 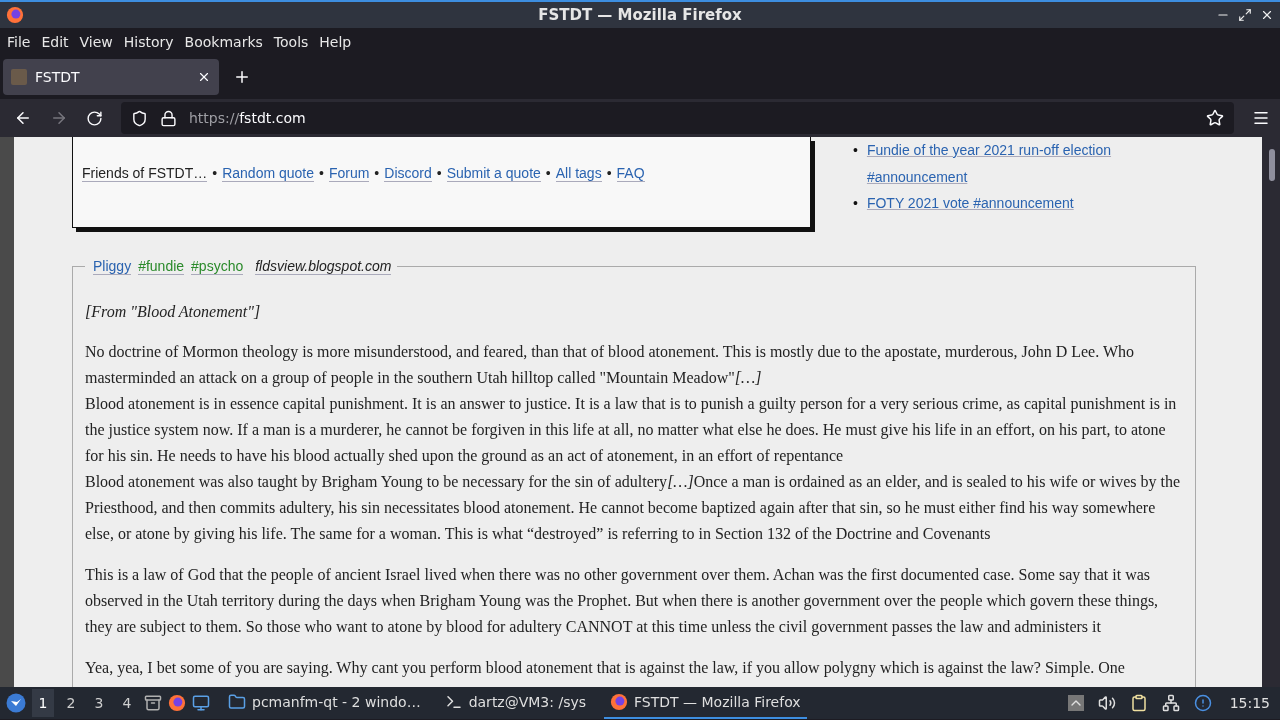 What do you see at coordinates (640, 15) in the screenshot?
I see `window-title: FSTDT — Mozilla Firefox` at bounding box center [640, 15].